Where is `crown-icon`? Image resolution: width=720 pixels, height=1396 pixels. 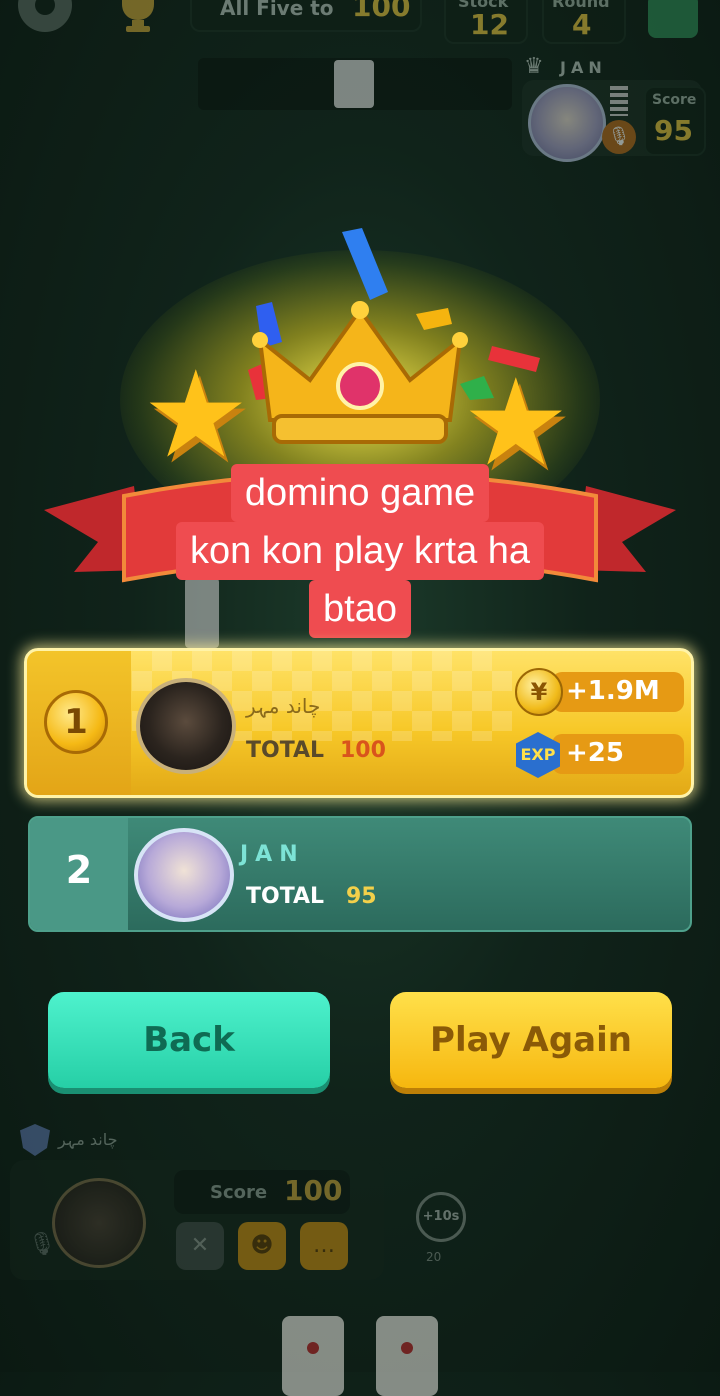 crown-icon is located at coordinates (360, 372).